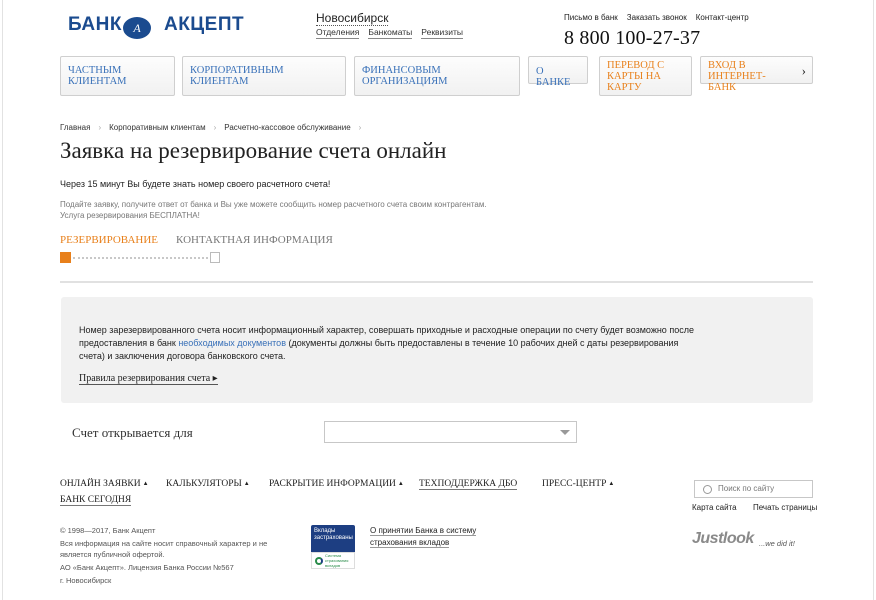 This screenshot has height=600, width=876. Describe the element at coordinates (333, 534) in the screenshot. I see `badge-title: Вклады застрахованы` at that location.